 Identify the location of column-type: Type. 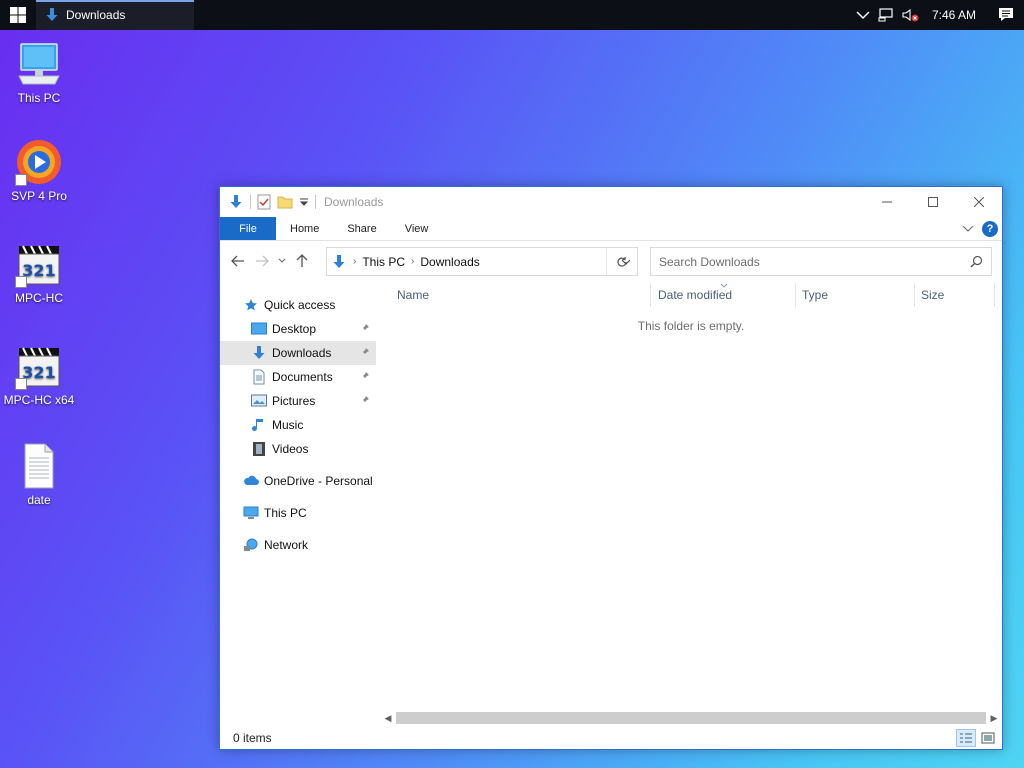
(857, 295).